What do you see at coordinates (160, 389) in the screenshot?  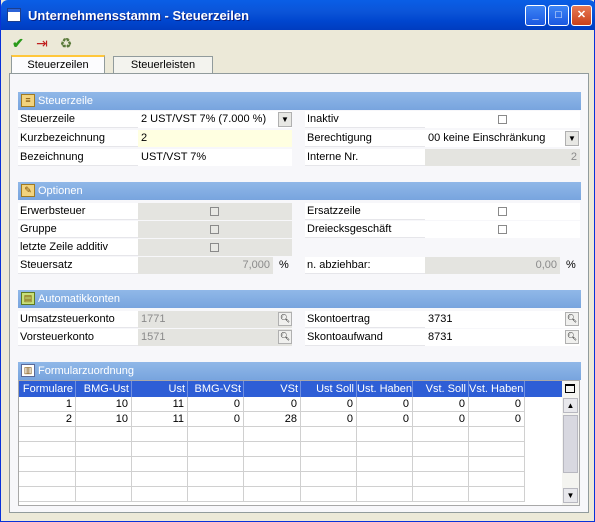 I see `column-header: Ust` at bounding box center [160, 389].